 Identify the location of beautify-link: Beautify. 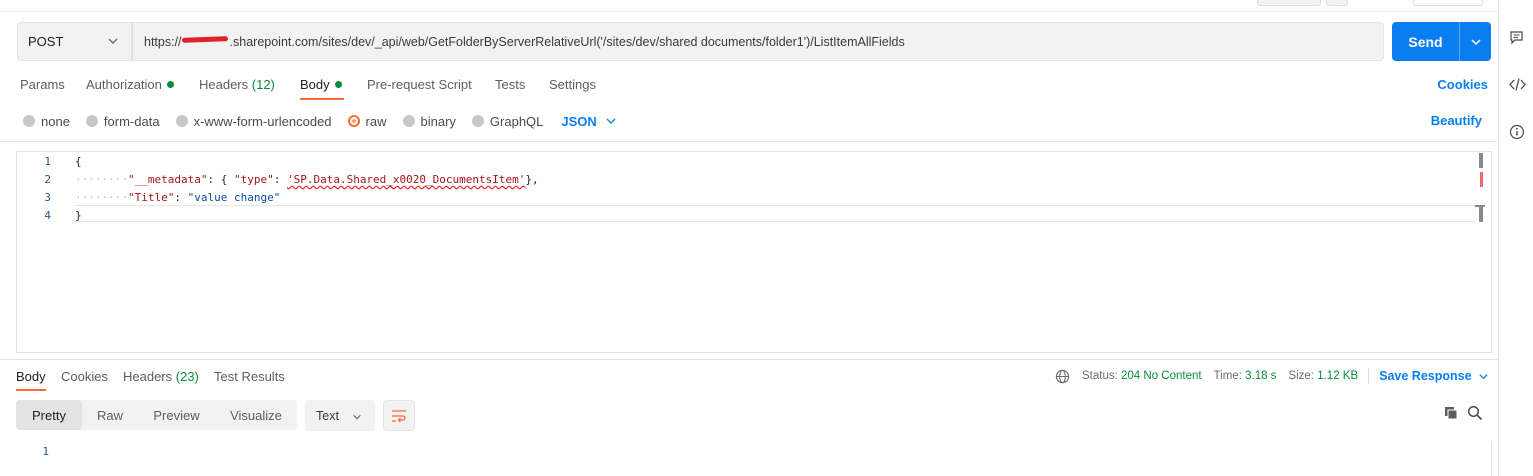
(1456, 120).